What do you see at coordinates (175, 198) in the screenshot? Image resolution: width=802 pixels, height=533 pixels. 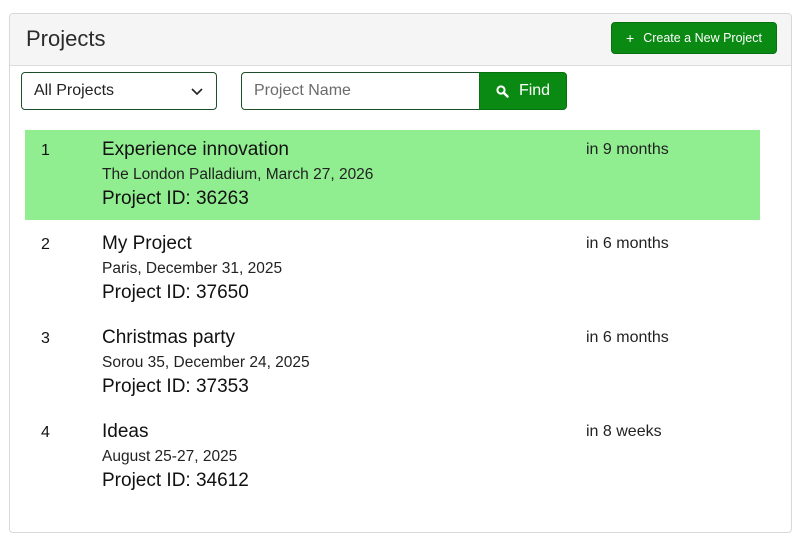 I see `project-id: Project ID: 36263` at bounding box center [175, 198].